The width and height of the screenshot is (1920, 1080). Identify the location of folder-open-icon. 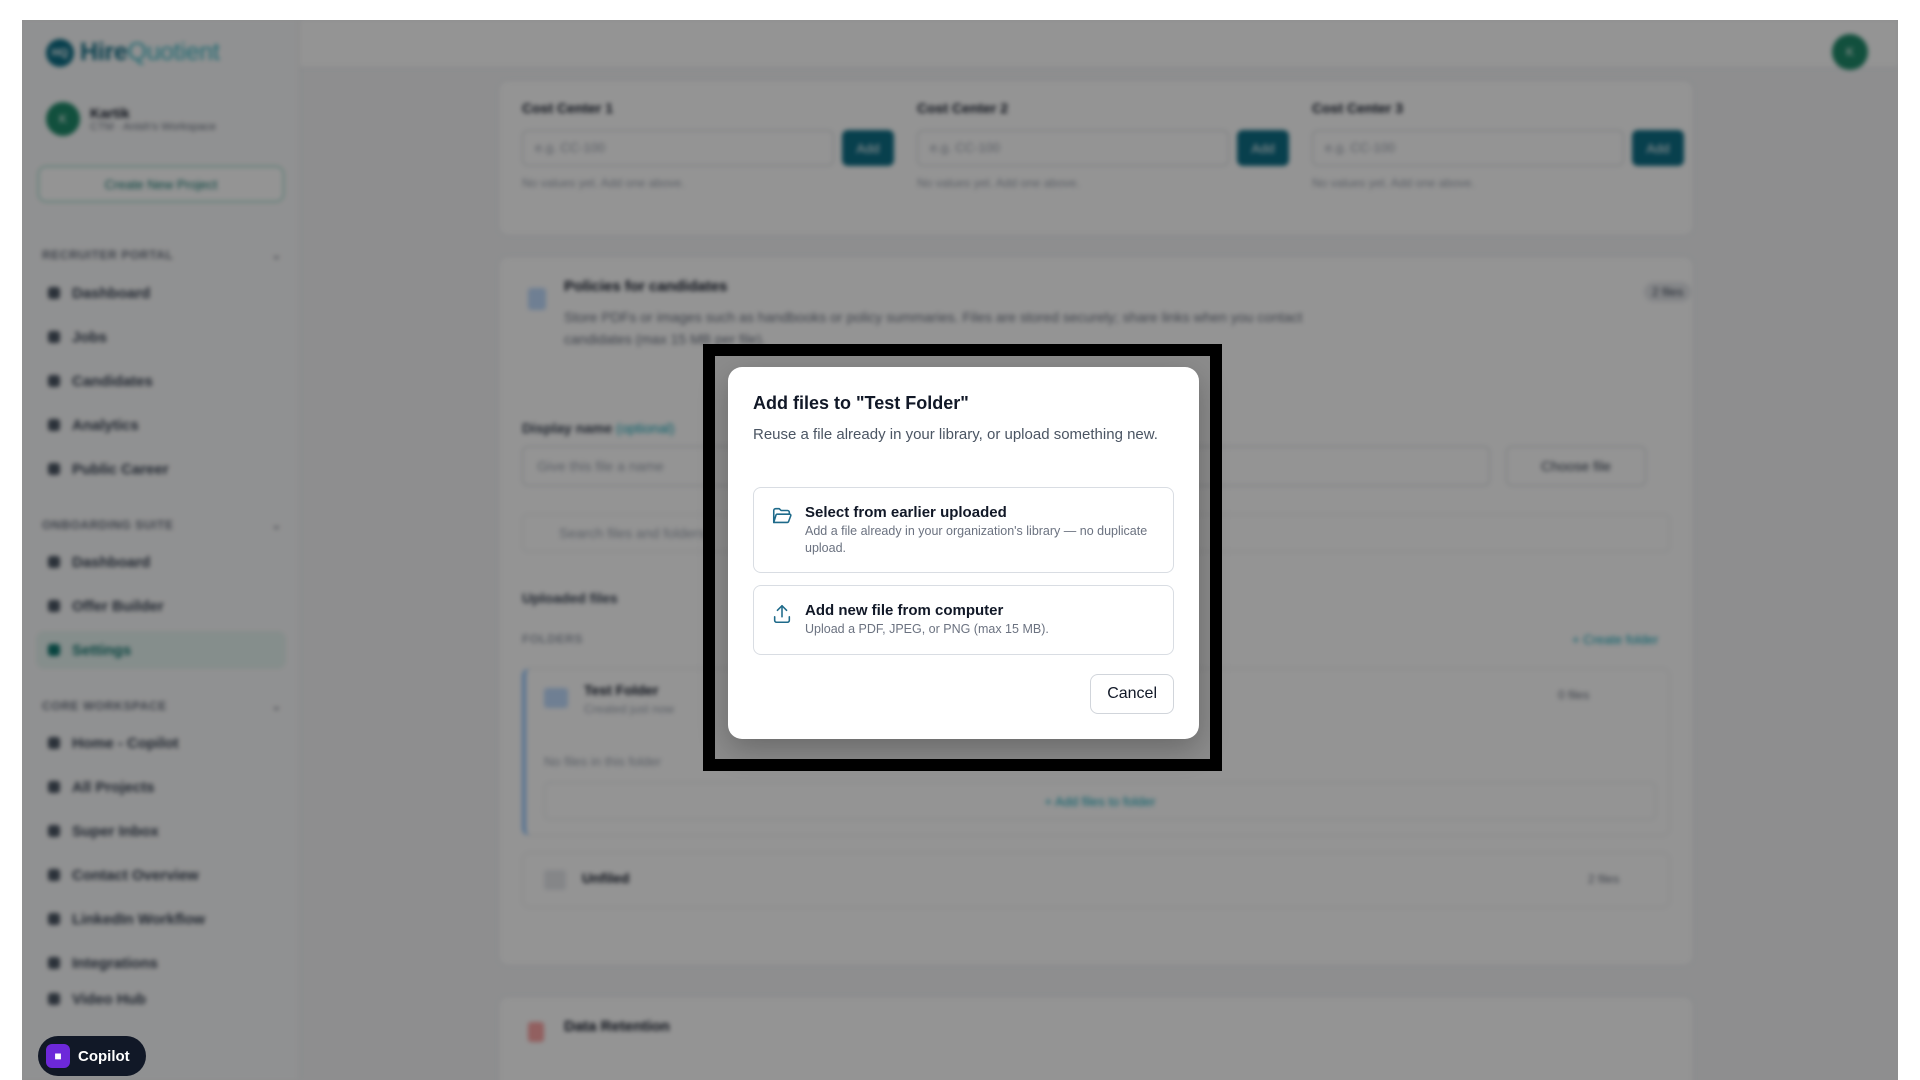
(782, 515).